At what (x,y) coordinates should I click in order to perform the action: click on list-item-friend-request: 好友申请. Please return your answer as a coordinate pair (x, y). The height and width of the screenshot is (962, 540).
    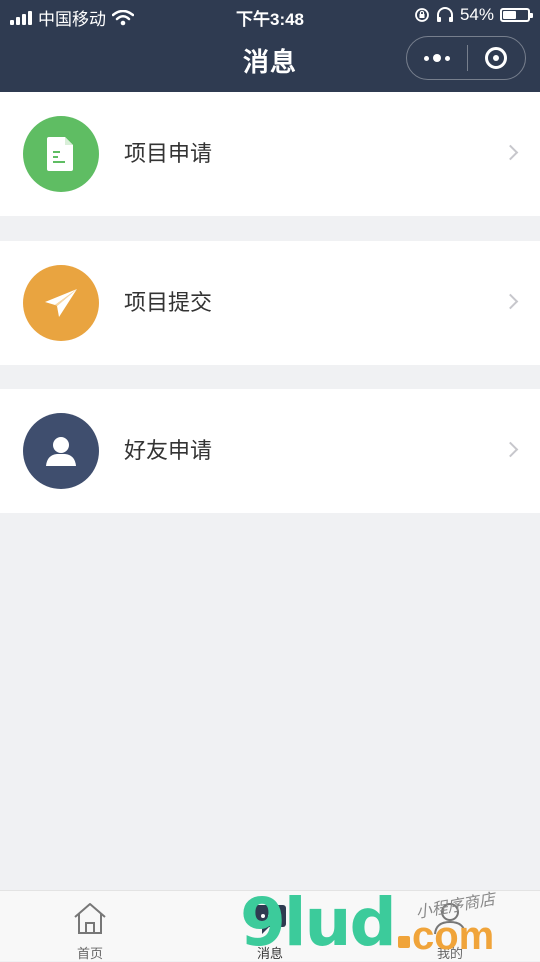
    Looking at the image, I should click on (270, 451).